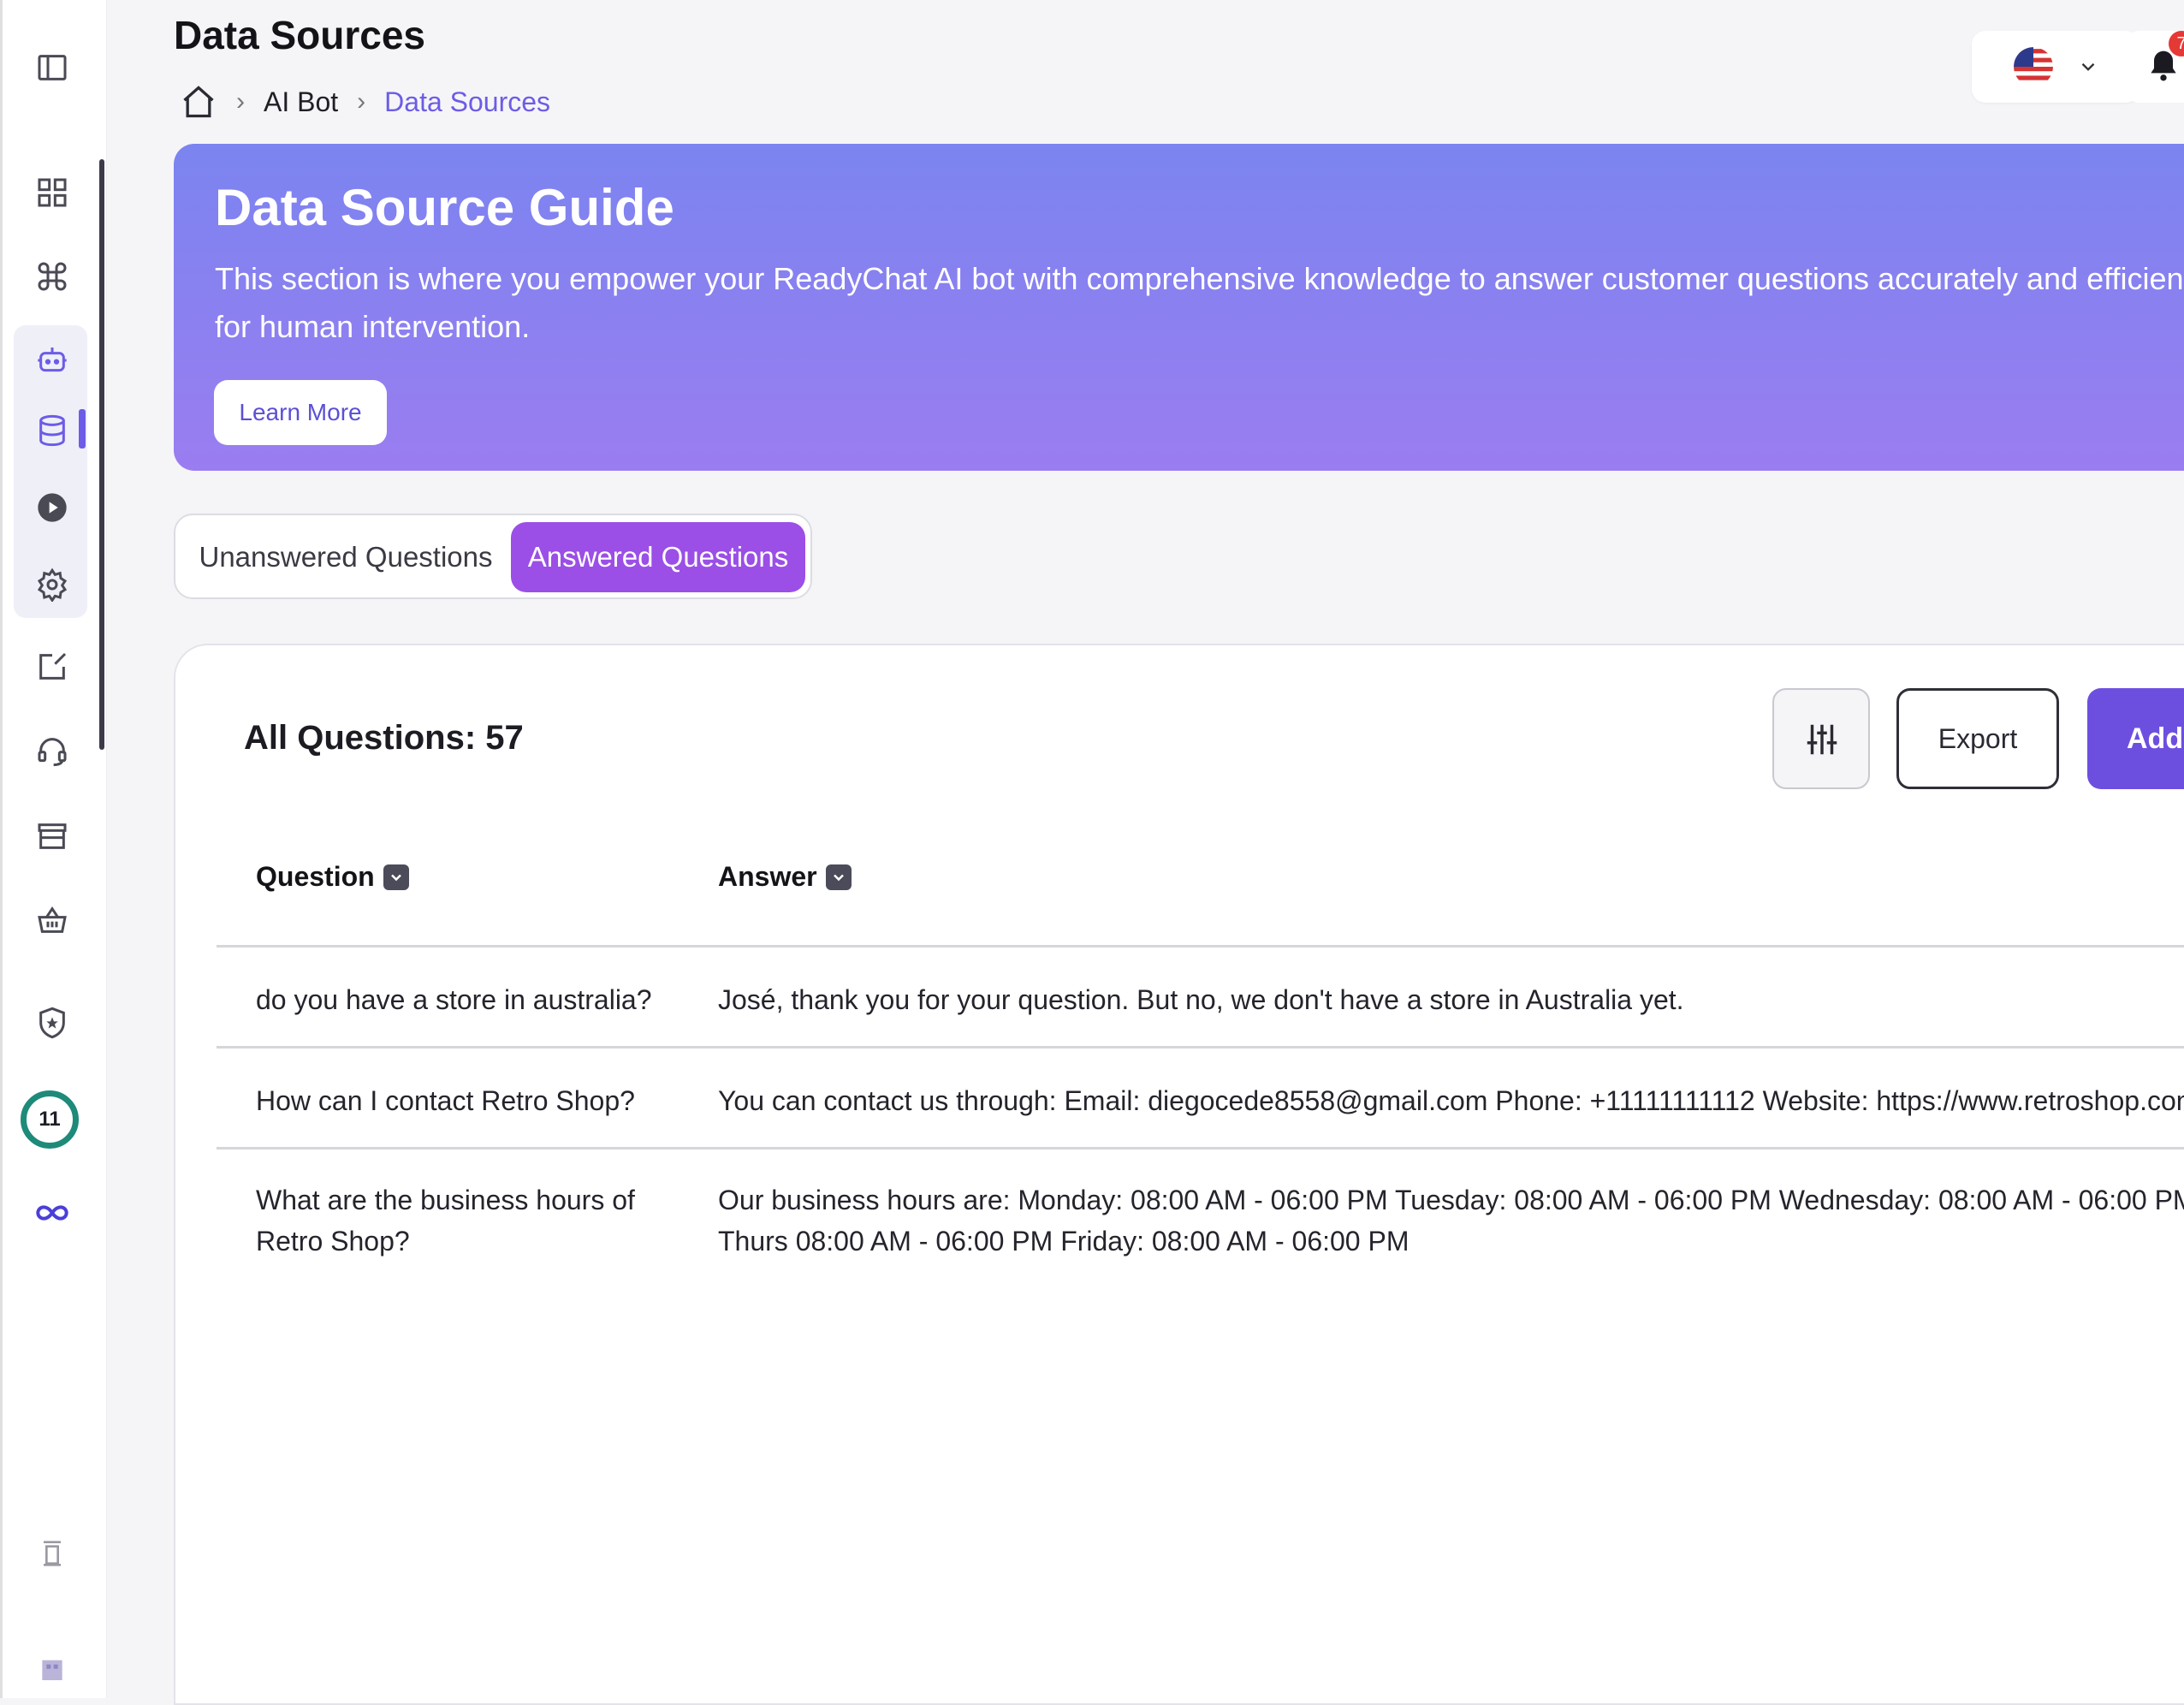  What do you see at coordinates (454, 999) in the screenshot?
I see `question-cell: do you have a store in australia?` at bounding box center [454, 999].